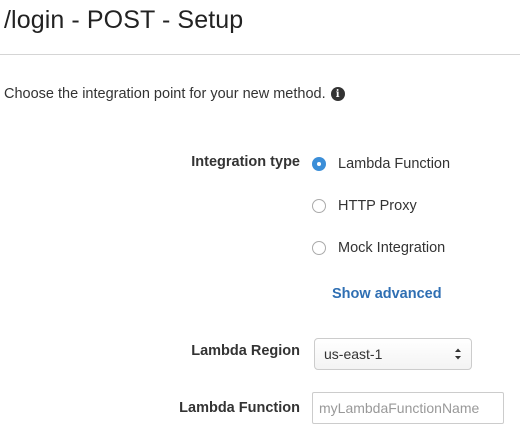 Image resolution: width=520 pixels, height=441 pixels. What do you see at coordinates (337, 94) in the screenshot?
I see `info-icon: i` at bounding box center [337, 94].